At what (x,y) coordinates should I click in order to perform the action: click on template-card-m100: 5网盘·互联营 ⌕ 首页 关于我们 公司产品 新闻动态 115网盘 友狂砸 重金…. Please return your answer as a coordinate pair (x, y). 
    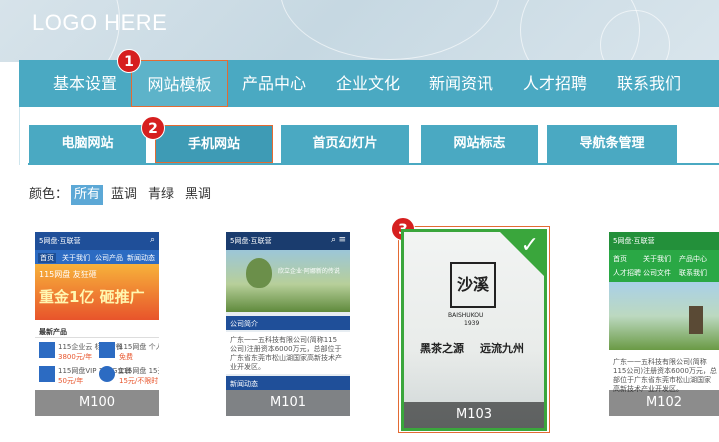
    Looking at the image, I should click on (97, 324).